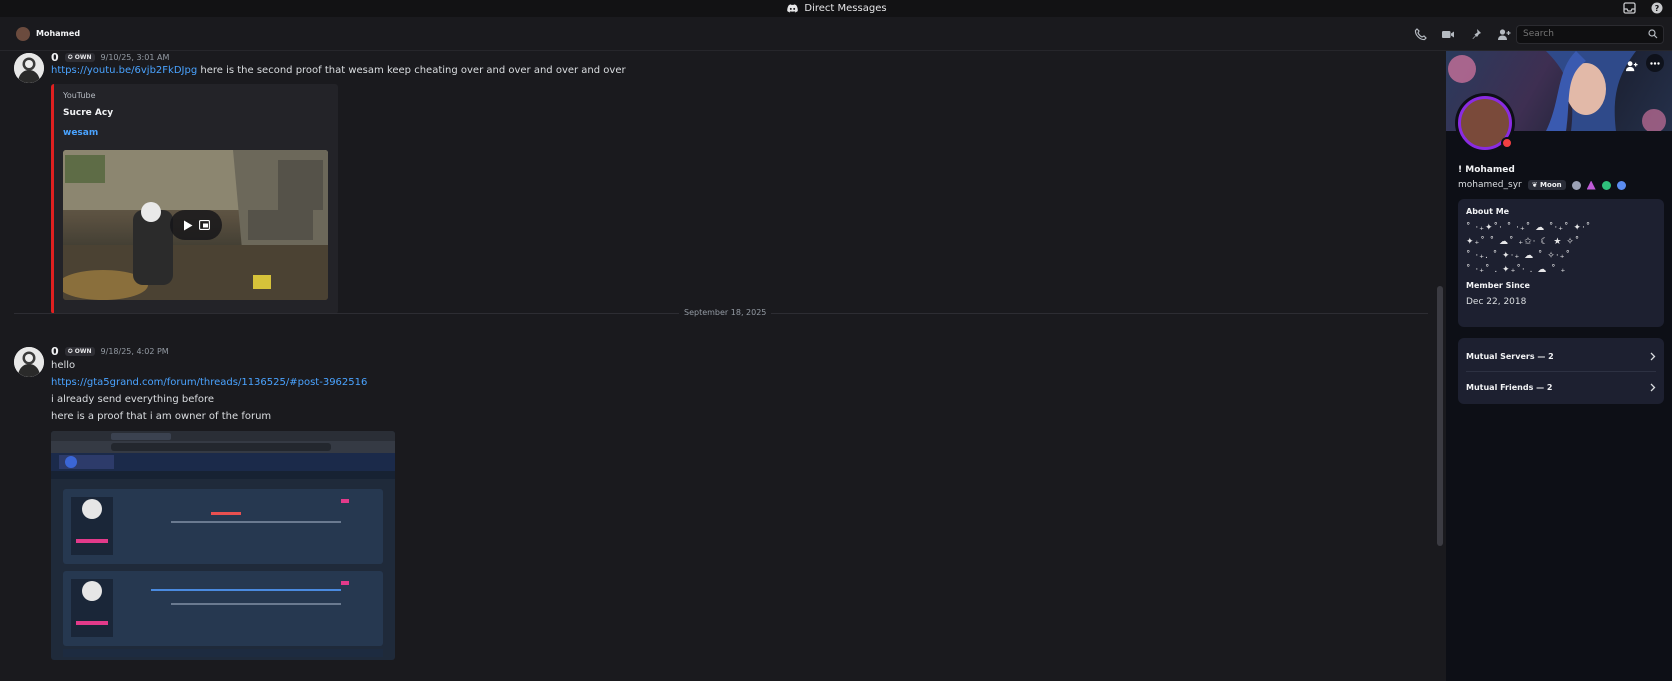  I want to click on youtube-embed: YouTube Sucre Acy wesam, so click(194, 199).